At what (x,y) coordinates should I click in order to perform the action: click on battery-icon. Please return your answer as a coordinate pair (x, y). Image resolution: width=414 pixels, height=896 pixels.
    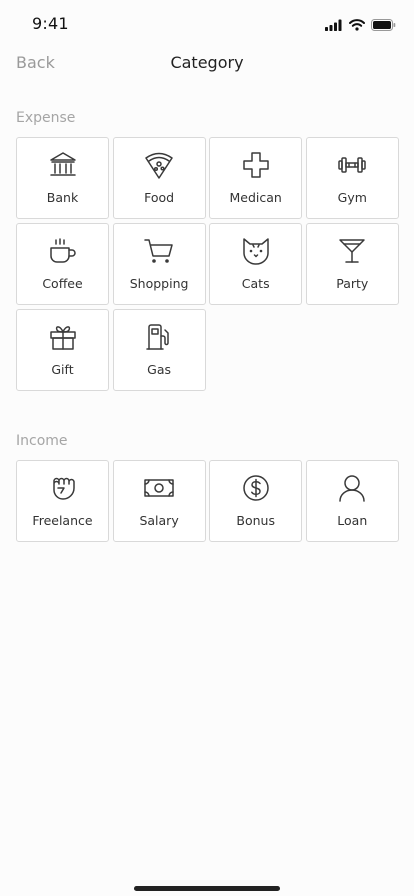
    Looking at the image, I should click on (383, 25).